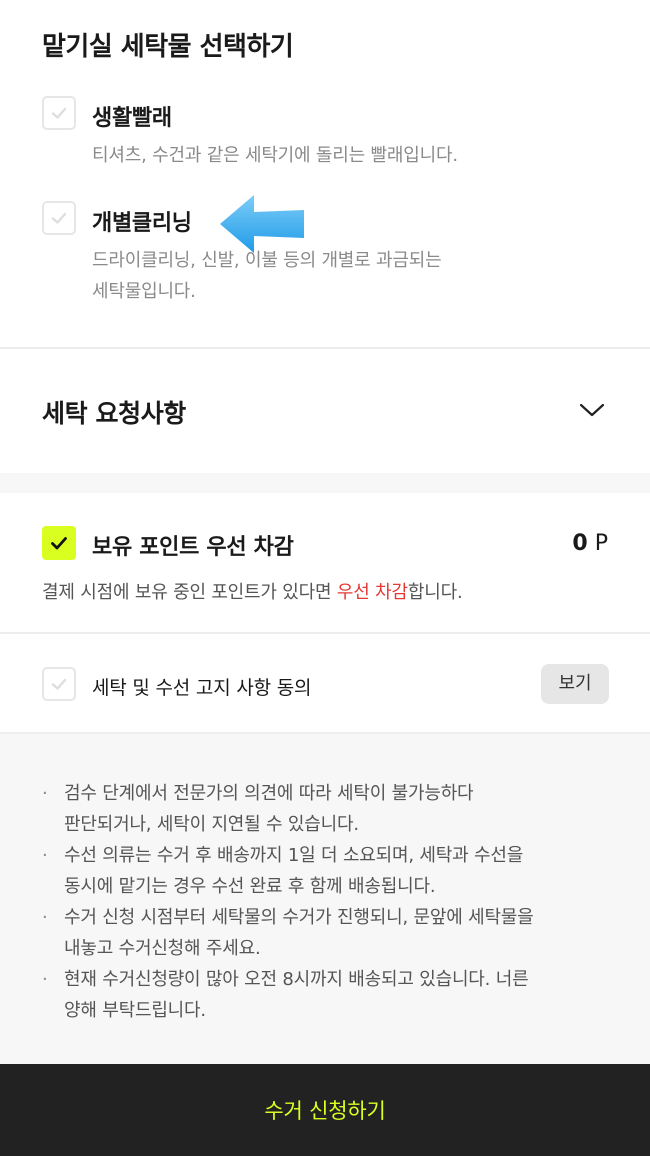  I want to click on notice-line: 양해 부탁드립니다., so click(135, 1010).